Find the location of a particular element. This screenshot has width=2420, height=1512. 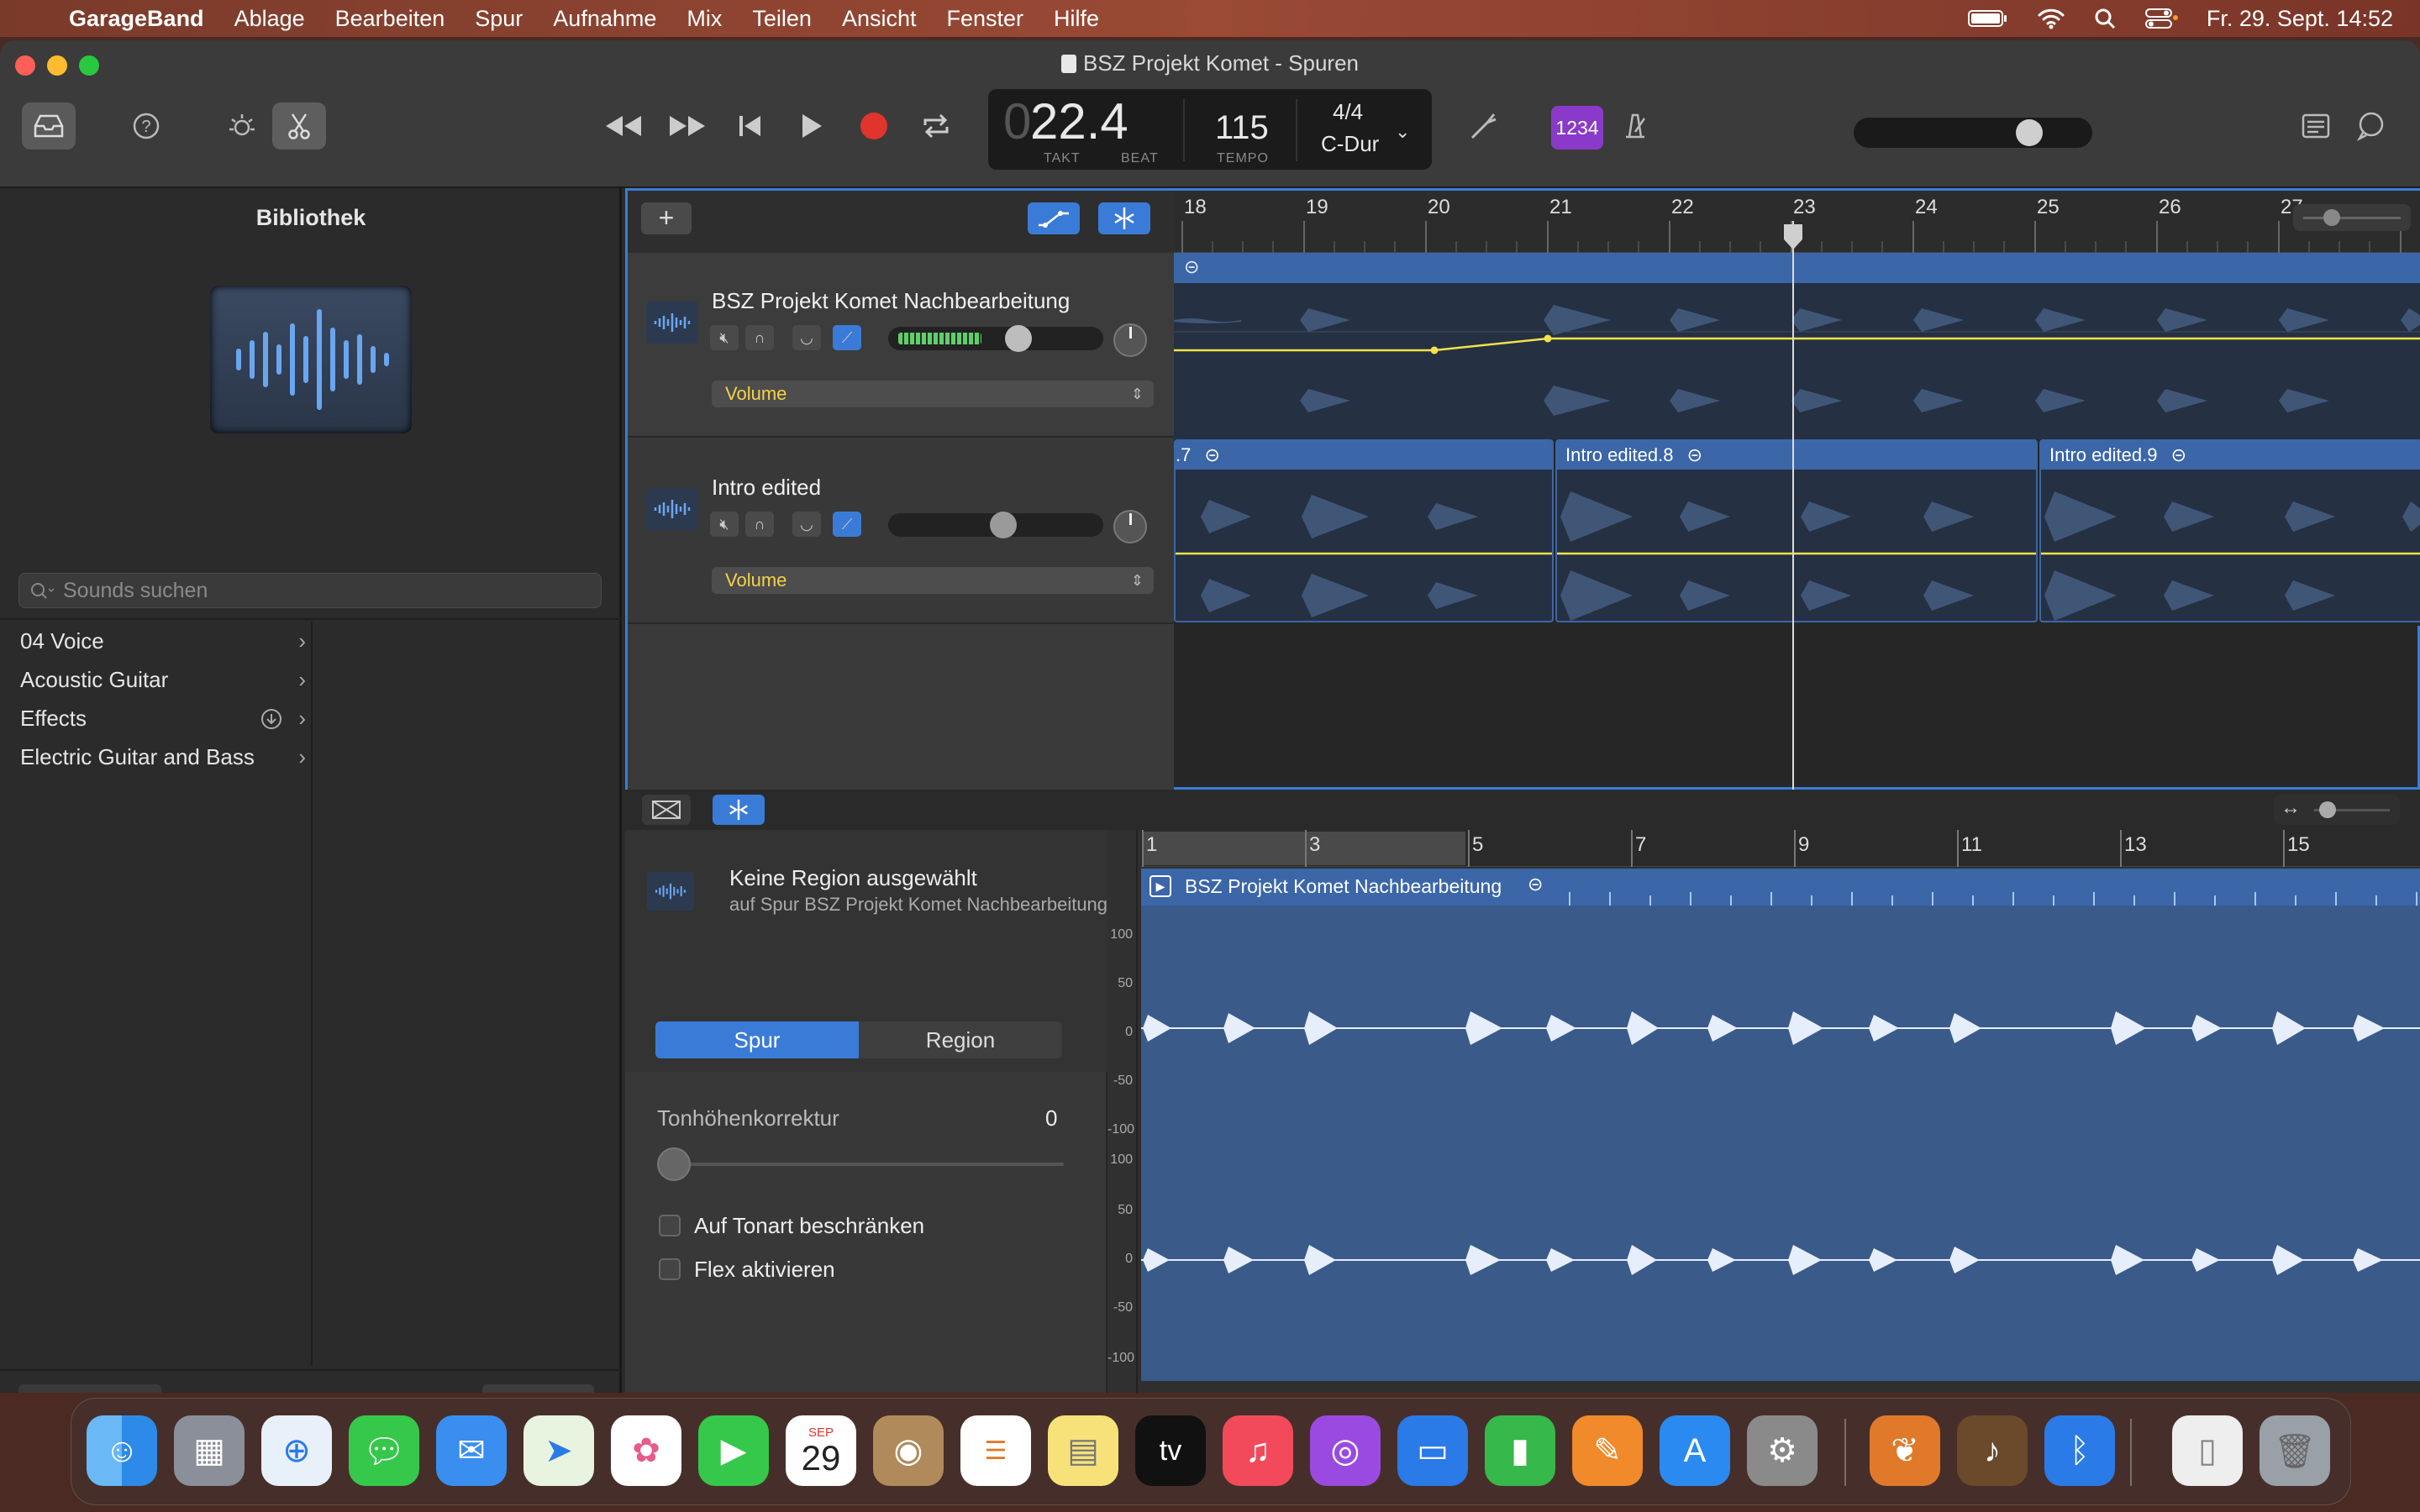

editor-catch-button is located at coordinates (666, 810).